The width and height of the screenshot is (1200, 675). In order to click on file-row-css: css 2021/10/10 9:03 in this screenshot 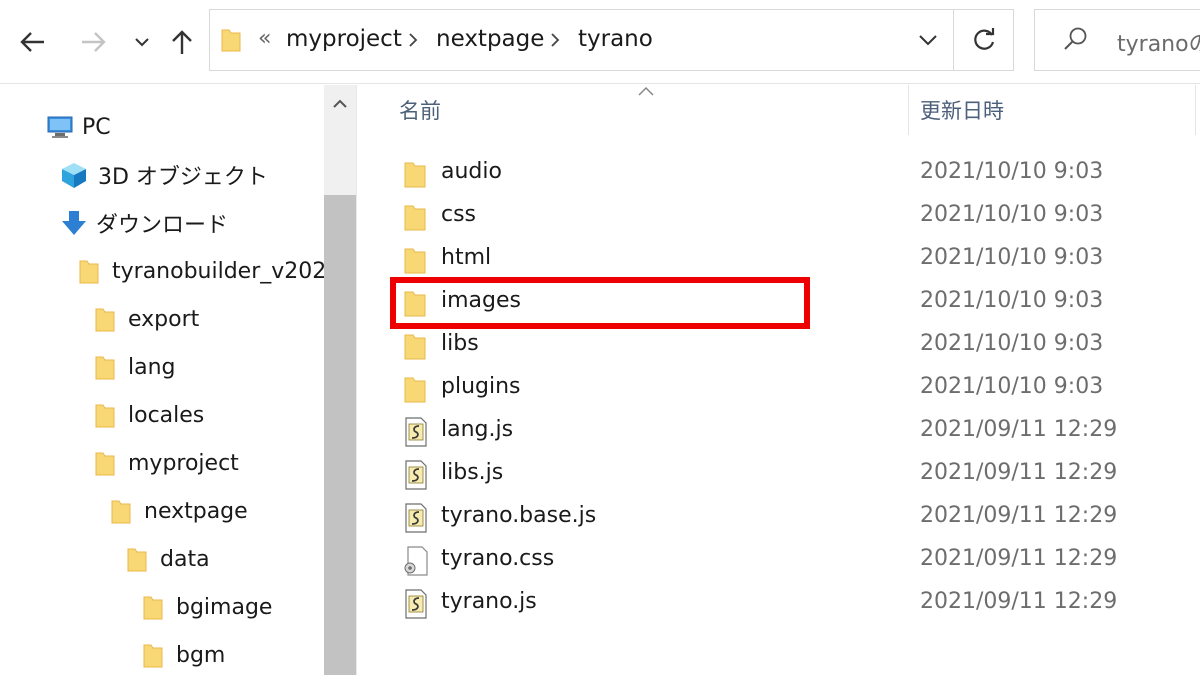, I will do `click(778, 217)`.